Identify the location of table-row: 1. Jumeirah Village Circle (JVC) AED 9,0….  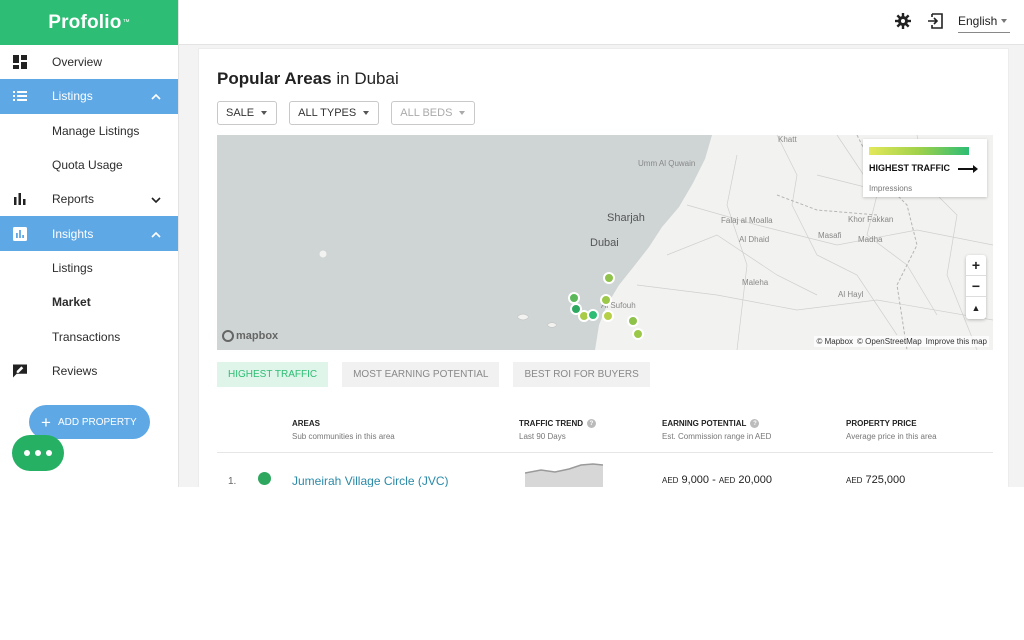
(605, 473).